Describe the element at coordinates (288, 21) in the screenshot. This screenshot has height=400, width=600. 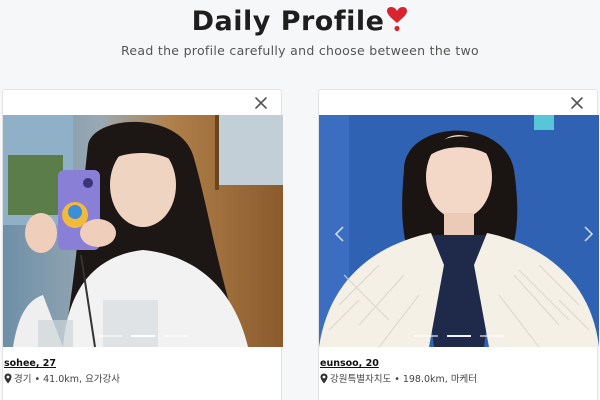
I see `page-title: Daily Profile` at that location.